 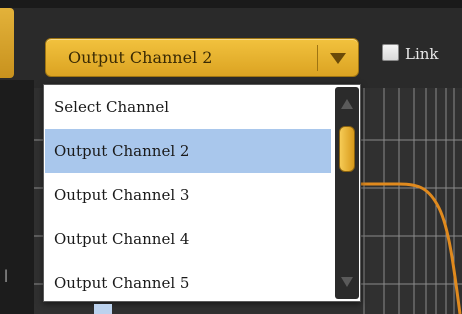 What do you see at coordinates (317, 58) in the screenshot?
I see `select-divider` at bounding box center [317, 58].